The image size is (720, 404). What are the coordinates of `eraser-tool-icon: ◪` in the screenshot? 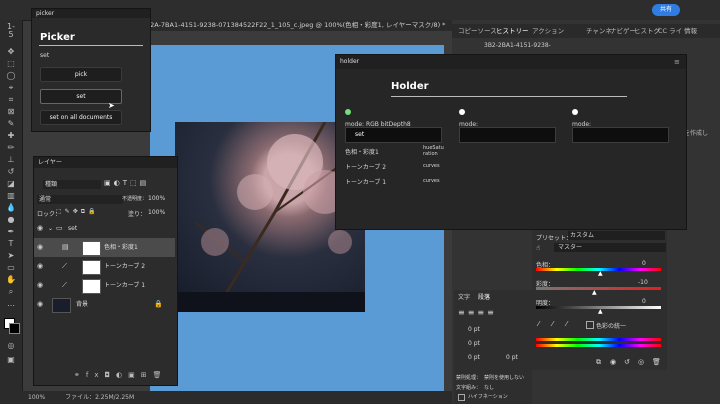 It's located at (11, 184).